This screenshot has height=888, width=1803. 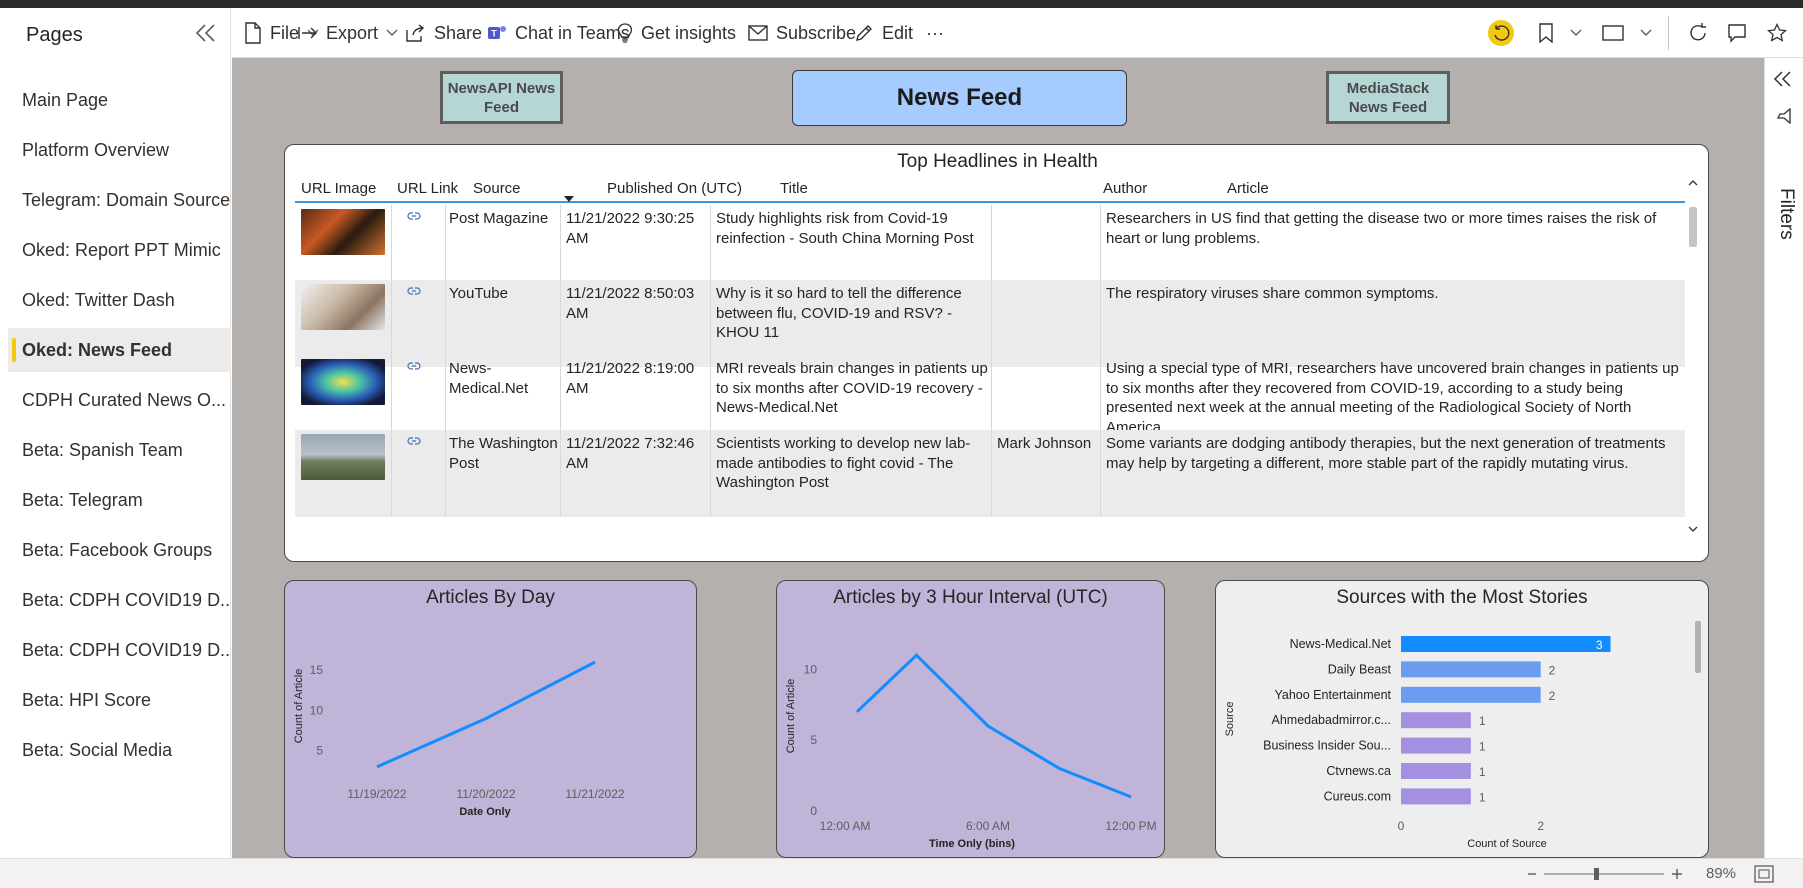 What do you see at coordinates (1627, 33) in the screenshot?
I see `view-menu` at bounding box center [1627, 33].